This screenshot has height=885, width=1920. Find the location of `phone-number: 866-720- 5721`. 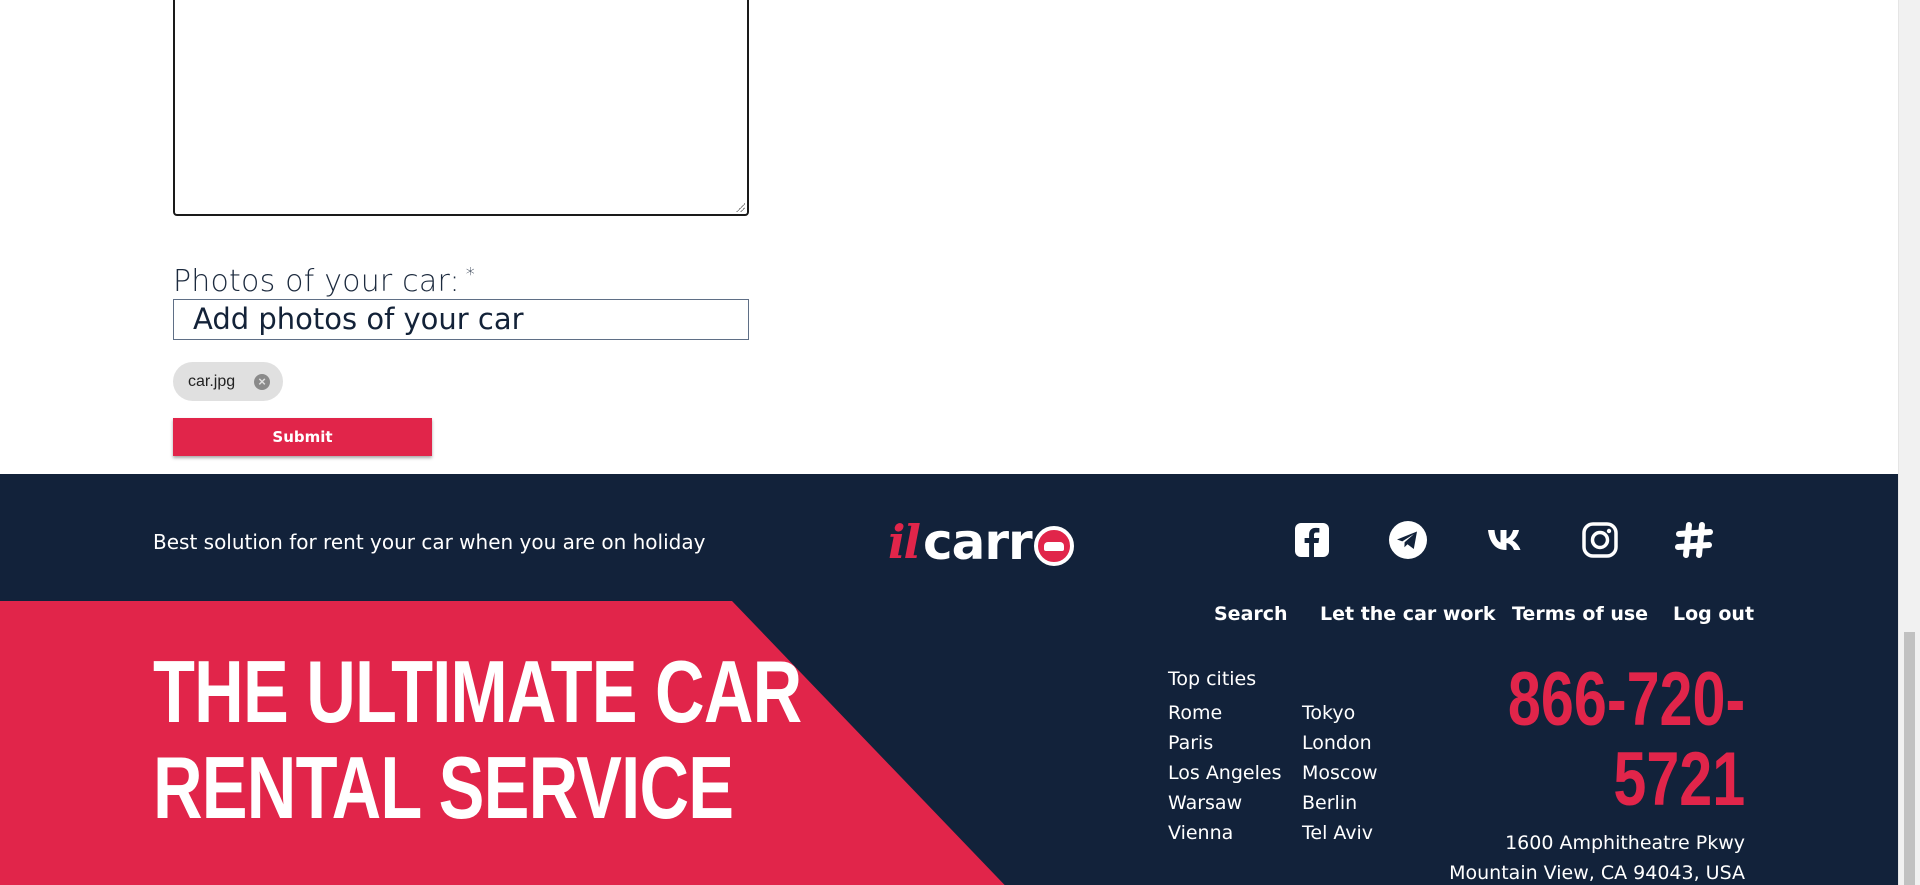

phone-number: 866-720- 5721 is located at coordinates (1626, 740).